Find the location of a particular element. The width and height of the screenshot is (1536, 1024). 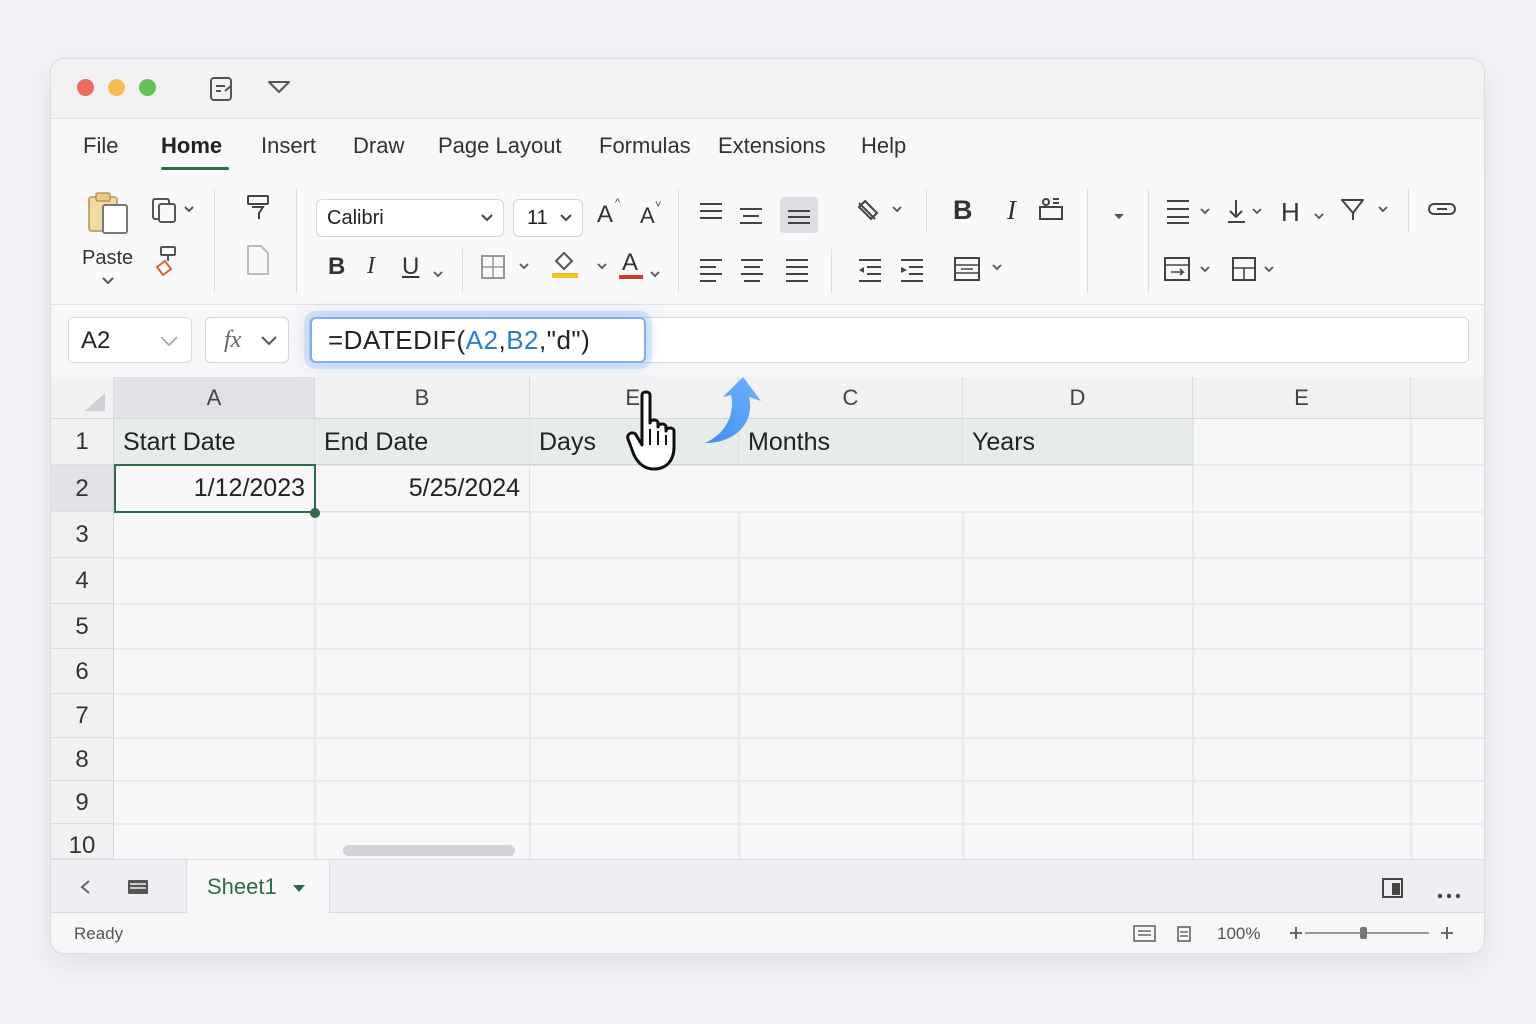

wrap-text-icon is located at coordinates (1189, 271).